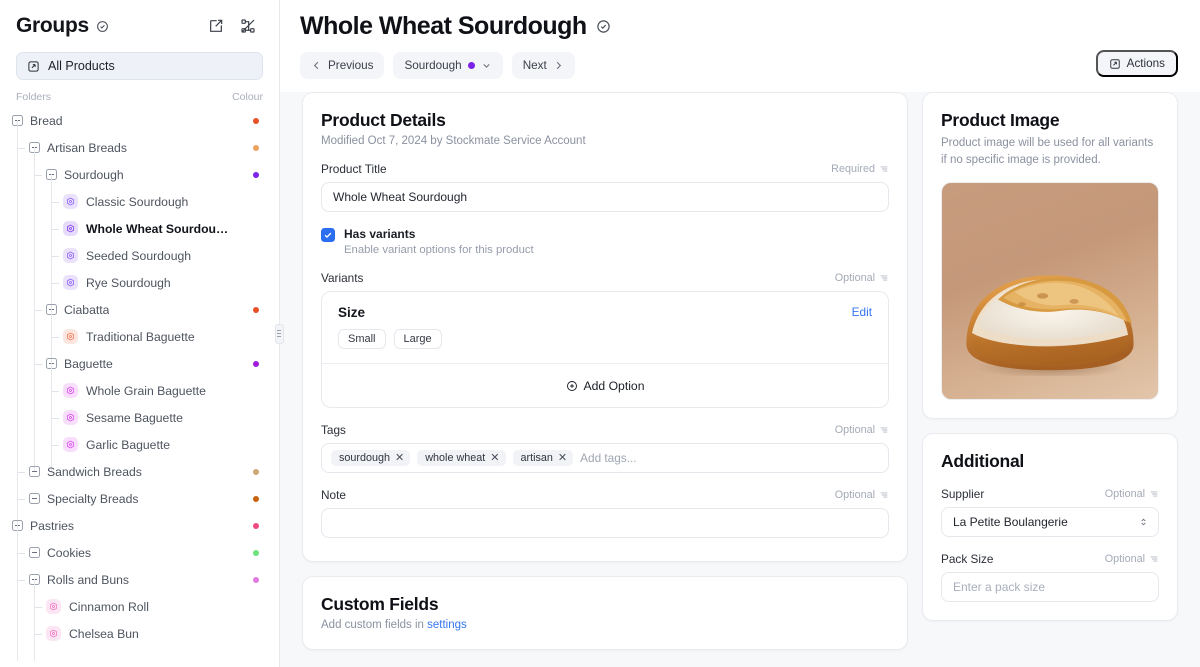 Image resolution: width=1200 pixels, height=667 pixels. I want to click on tree-folder: Bread, so click(137, 120).